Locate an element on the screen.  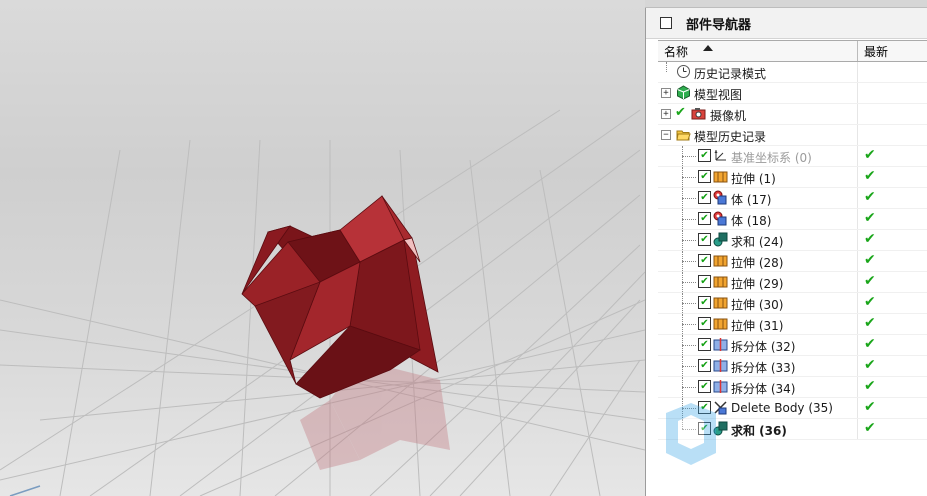
tree-item-feature: ✔ 体 (18) ✔ is located at coordinates (792, 219).